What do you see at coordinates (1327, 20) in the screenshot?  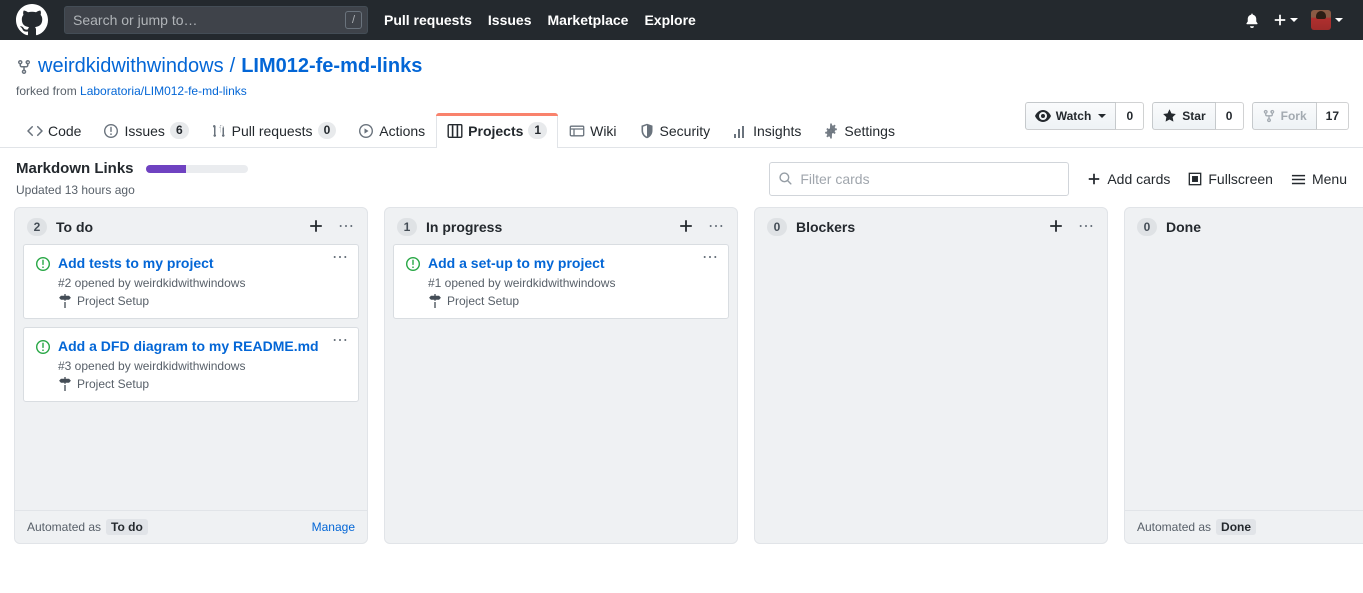 I see `user-menu` at bounding box center [1327, 20].